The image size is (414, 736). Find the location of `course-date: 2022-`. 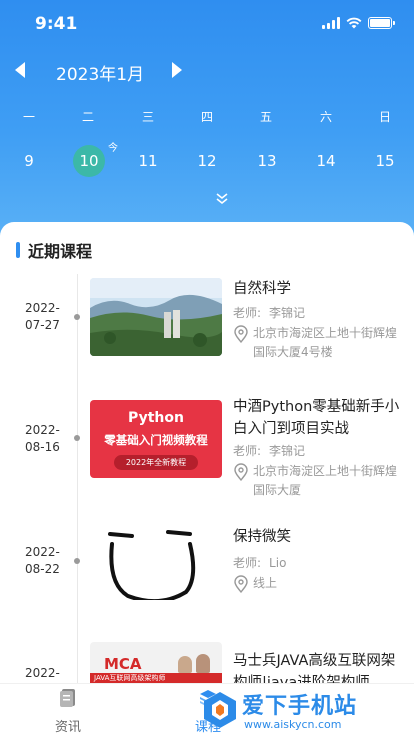

course-date: 2022- is located at coordinates (47, 673).